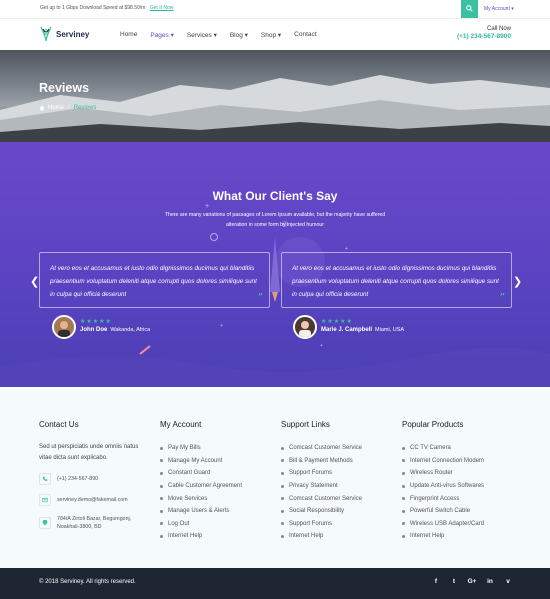 The height and width of the screenshot is (599, 550). I want to click on brand-name: Serviney, so click(73, 34).